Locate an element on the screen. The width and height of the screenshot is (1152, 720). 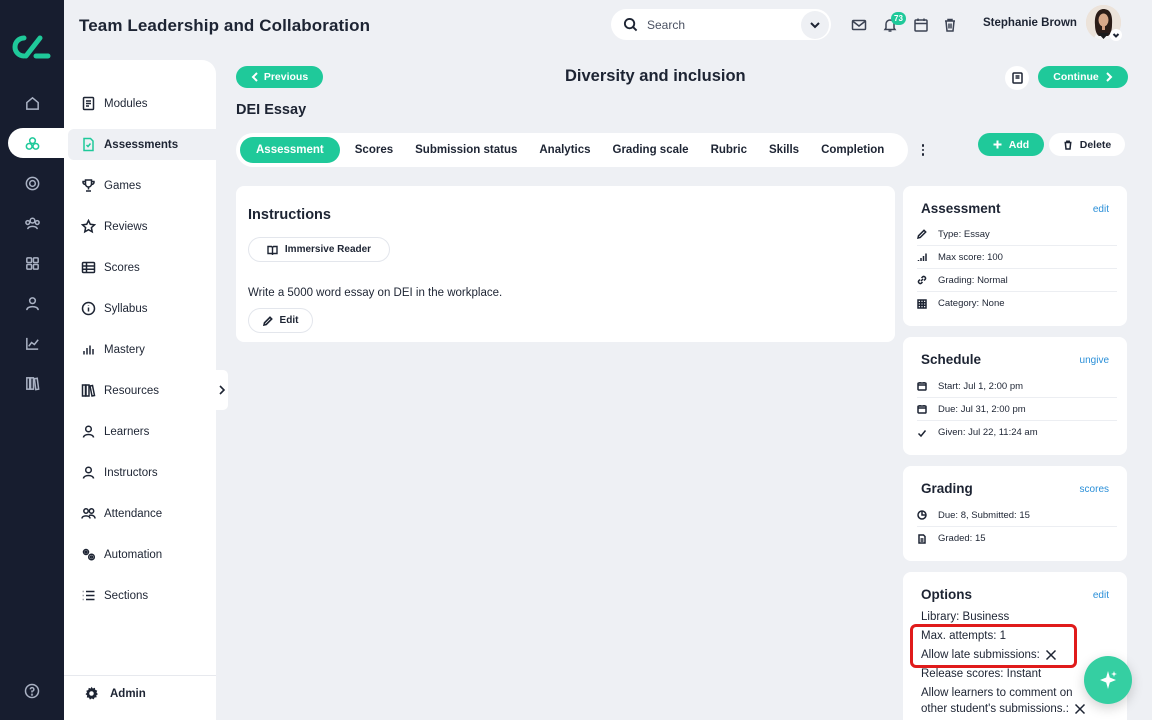
grading-row-graded: Graded: 15 is located at coordinates (1017, 538).